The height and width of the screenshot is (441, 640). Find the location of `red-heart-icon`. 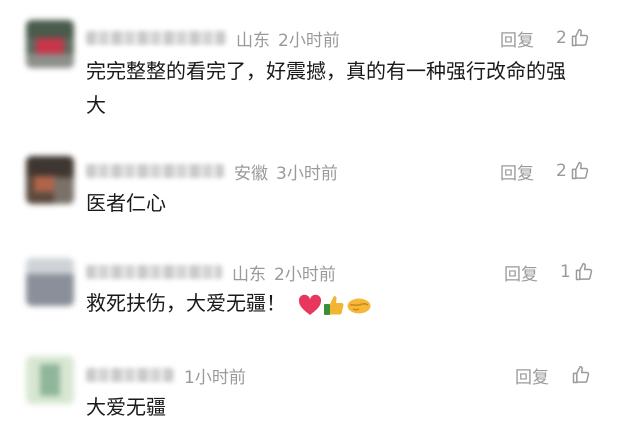

red-heart-icon is located at coordinates (310, 304).